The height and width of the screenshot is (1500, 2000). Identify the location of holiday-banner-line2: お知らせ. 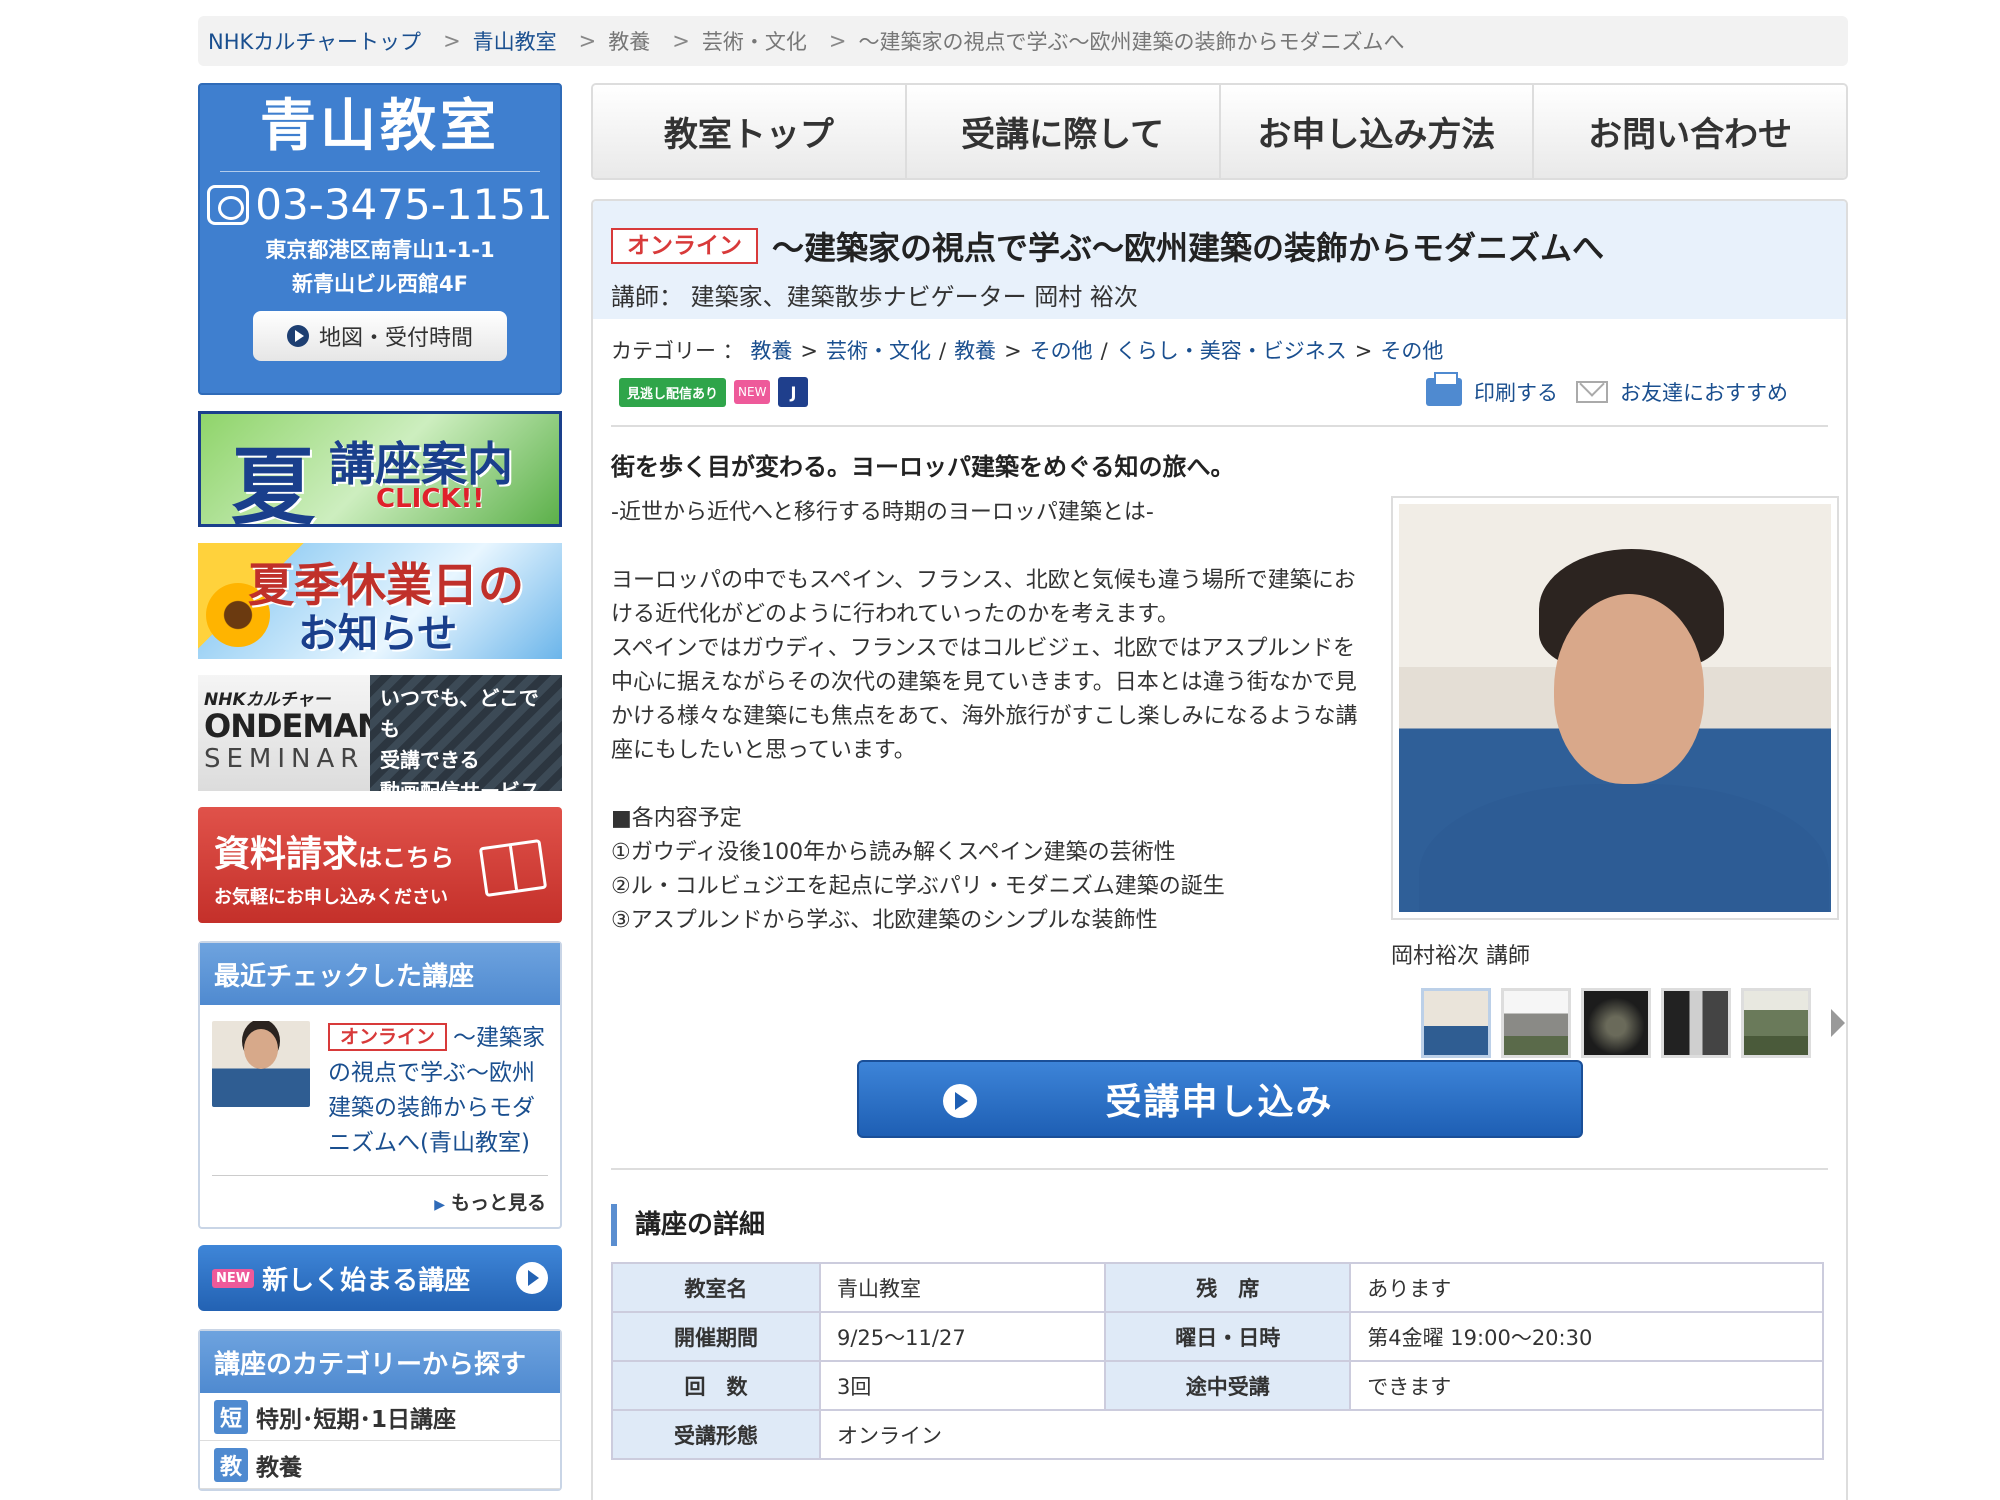
(378, 634).